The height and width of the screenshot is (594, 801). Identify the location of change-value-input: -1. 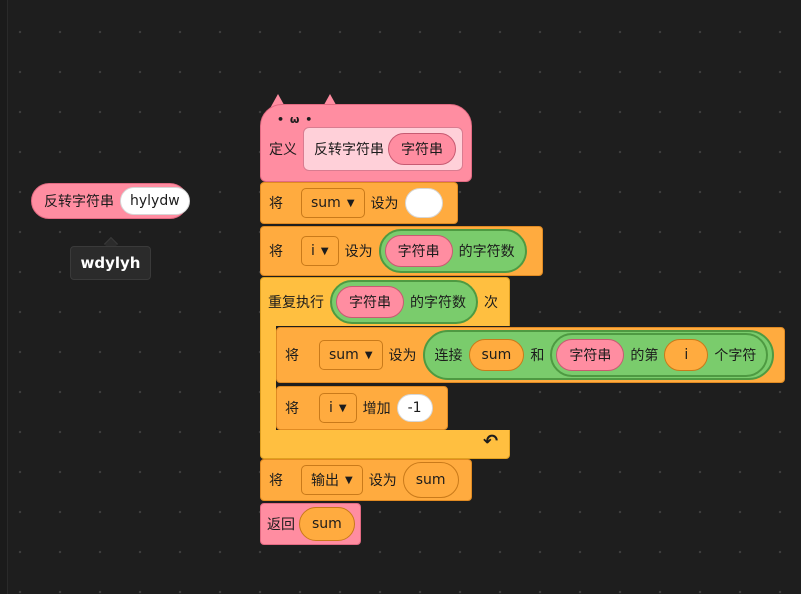
(414, 408).